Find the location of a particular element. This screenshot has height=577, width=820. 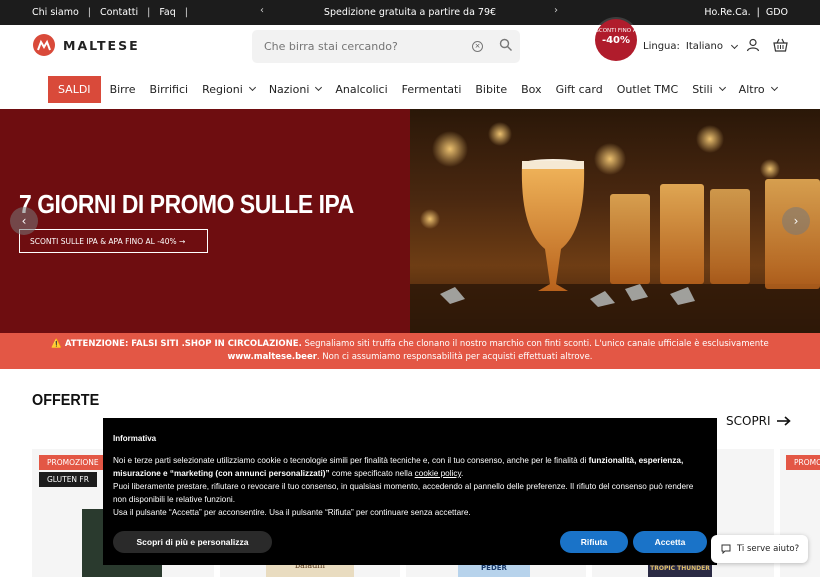

nav-label: Birre is located at coordinates (122, 89).